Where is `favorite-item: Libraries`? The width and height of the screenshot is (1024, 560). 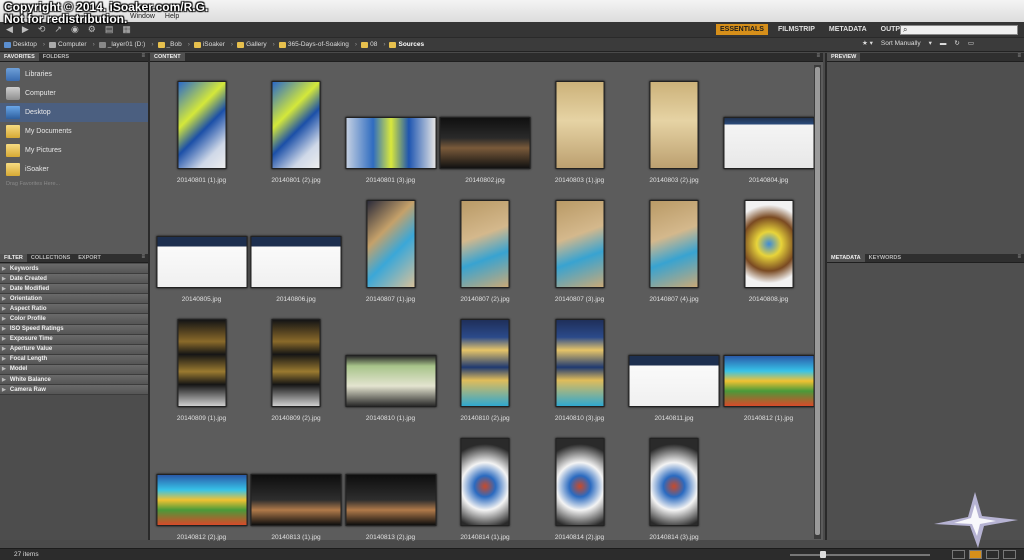 favorite-item: Libraries is located at coordinates (74, 74).